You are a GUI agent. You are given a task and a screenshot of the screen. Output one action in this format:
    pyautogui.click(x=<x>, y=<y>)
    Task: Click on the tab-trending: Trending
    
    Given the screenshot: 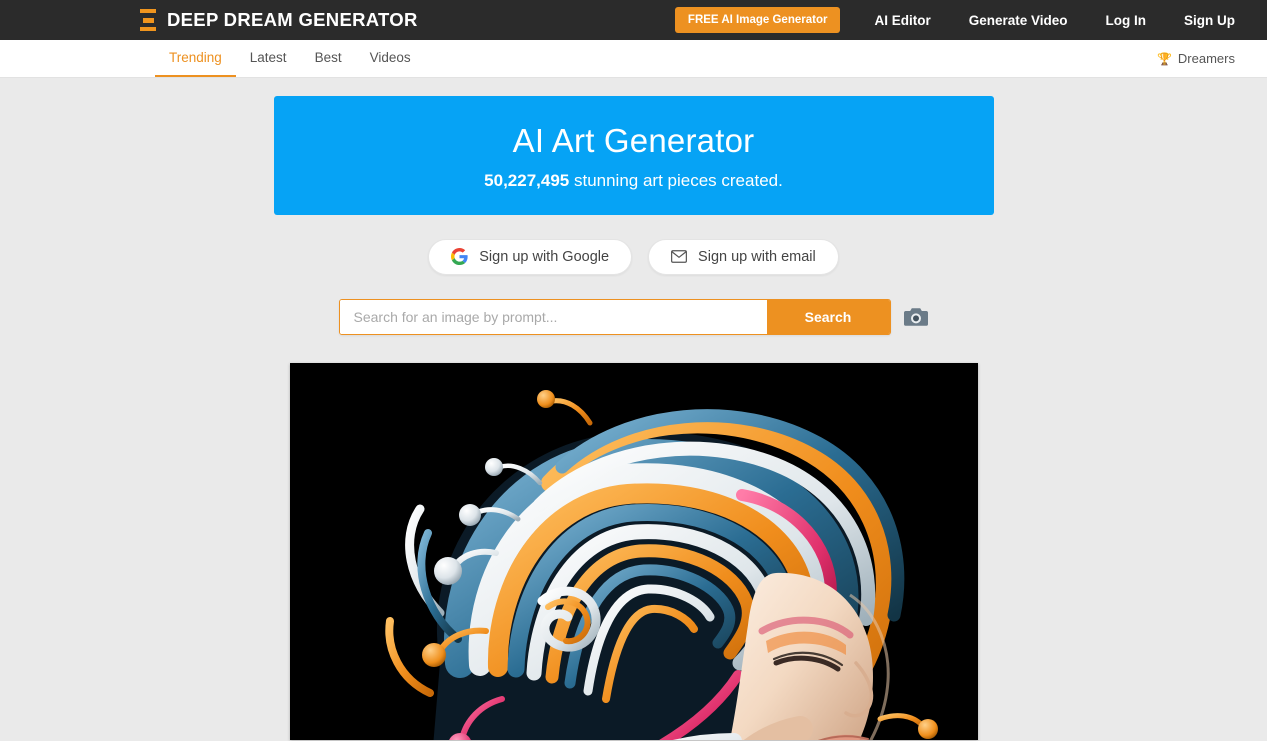 What is the action you would take?
    pyautogui.click(x=195, y=58)
    